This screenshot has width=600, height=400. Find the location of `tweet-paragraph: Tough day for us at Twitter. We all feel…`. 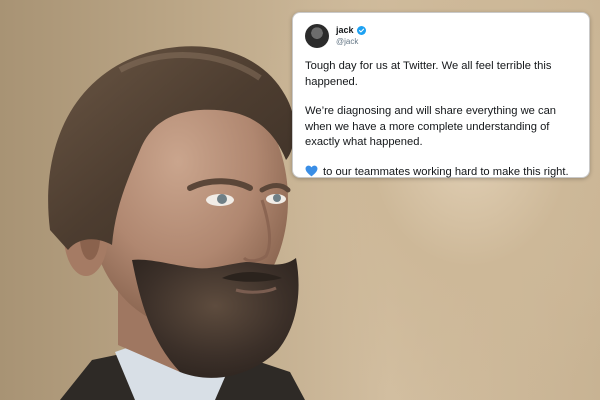

tweet-paragraph: Tough day for us at Twitter. We all feel… is located at coordinates (428, 74).